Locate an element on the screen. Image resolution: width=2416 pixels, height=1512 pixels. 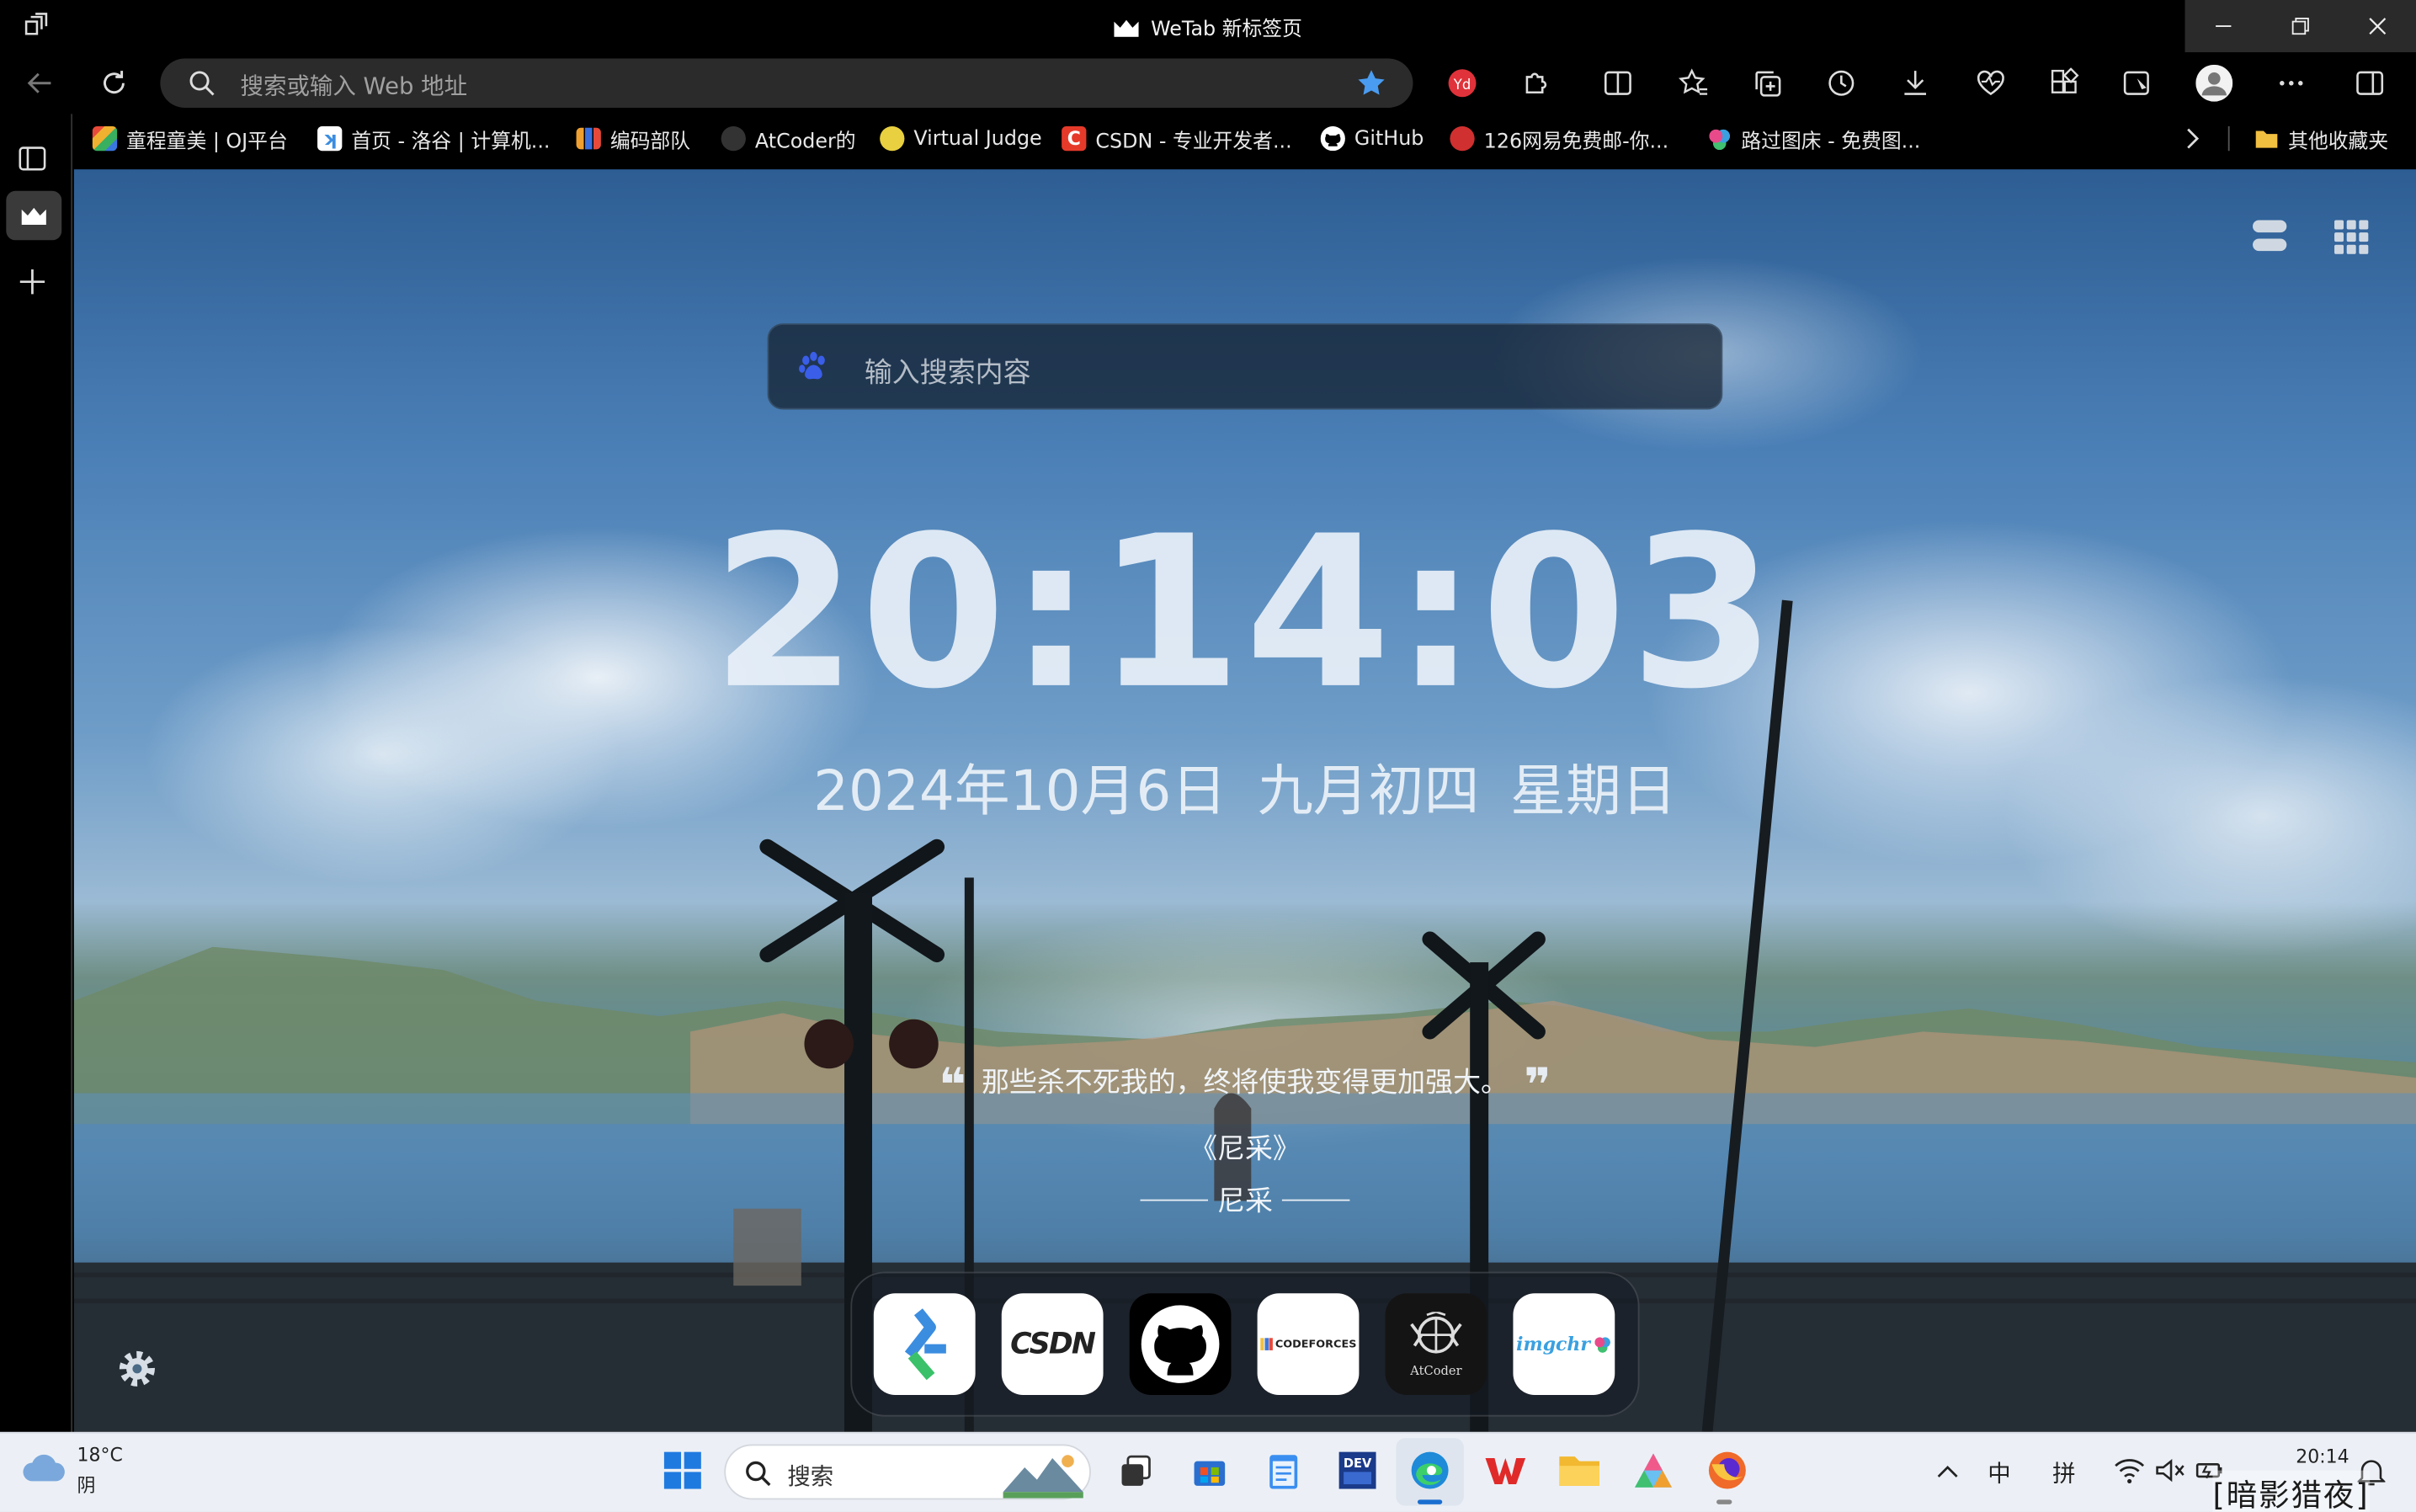
back-button is located at coordinates (40, 84).